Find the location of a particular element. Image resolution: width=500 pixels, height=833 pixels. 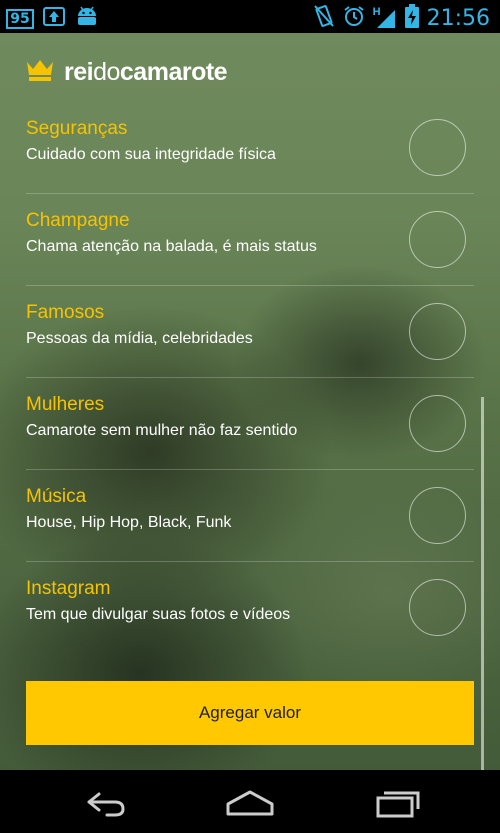

item-title: Mulheres is located at coordinates (65, 404).